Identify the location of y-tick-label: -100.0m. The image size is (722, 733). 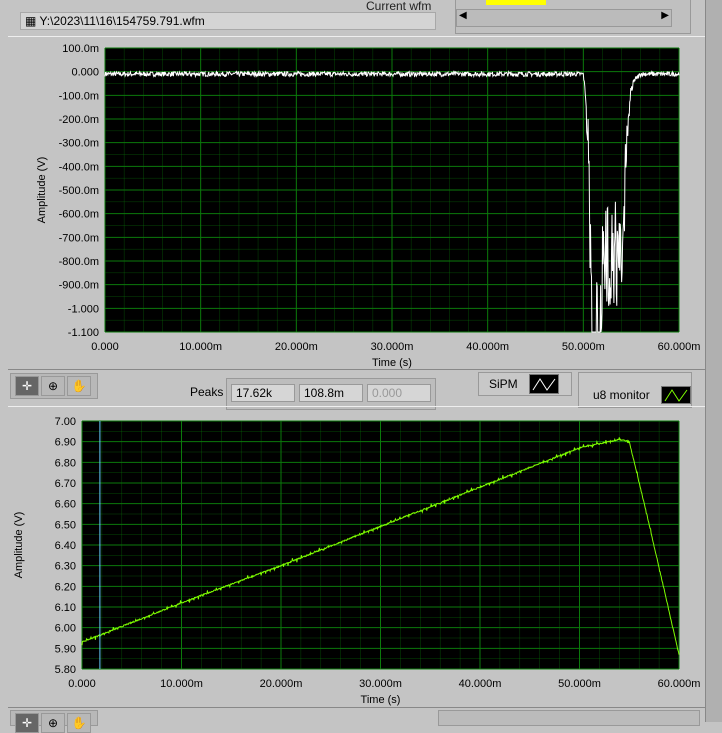
(79, 96).